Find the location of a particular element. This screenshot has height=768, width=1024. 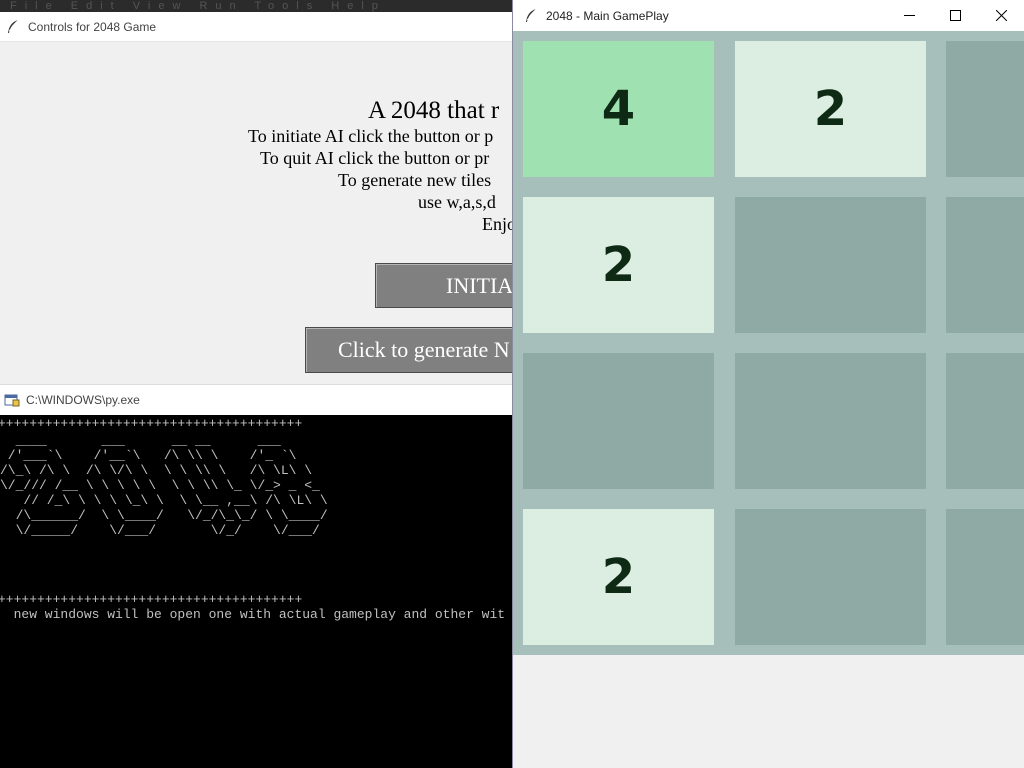

minimize-button is located at coordinates (909, 15).